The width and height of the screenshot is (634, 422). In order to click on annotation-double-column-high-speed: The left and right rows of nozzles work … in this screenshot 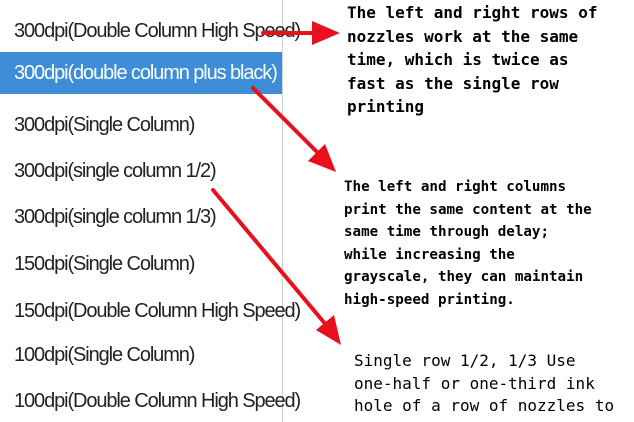, I will do `click(472, 59)`.